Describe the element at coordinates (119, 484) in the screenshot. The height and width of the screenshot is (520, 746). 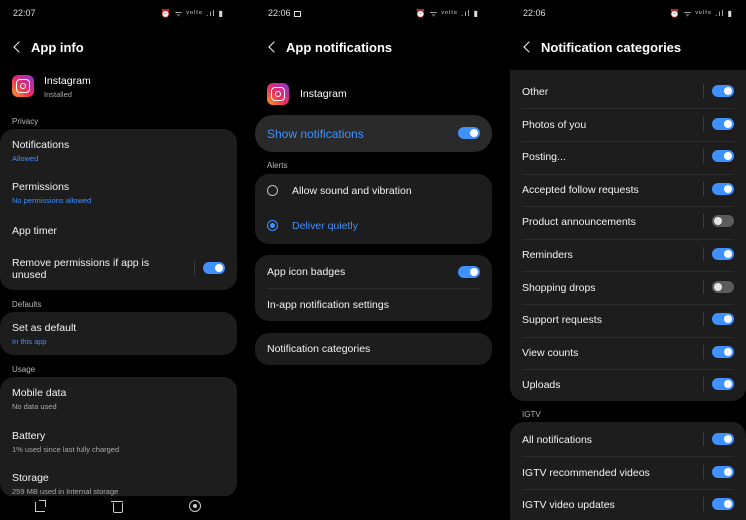
I see `storage-row: Storage 259 MB used in Internal storage` at that location.